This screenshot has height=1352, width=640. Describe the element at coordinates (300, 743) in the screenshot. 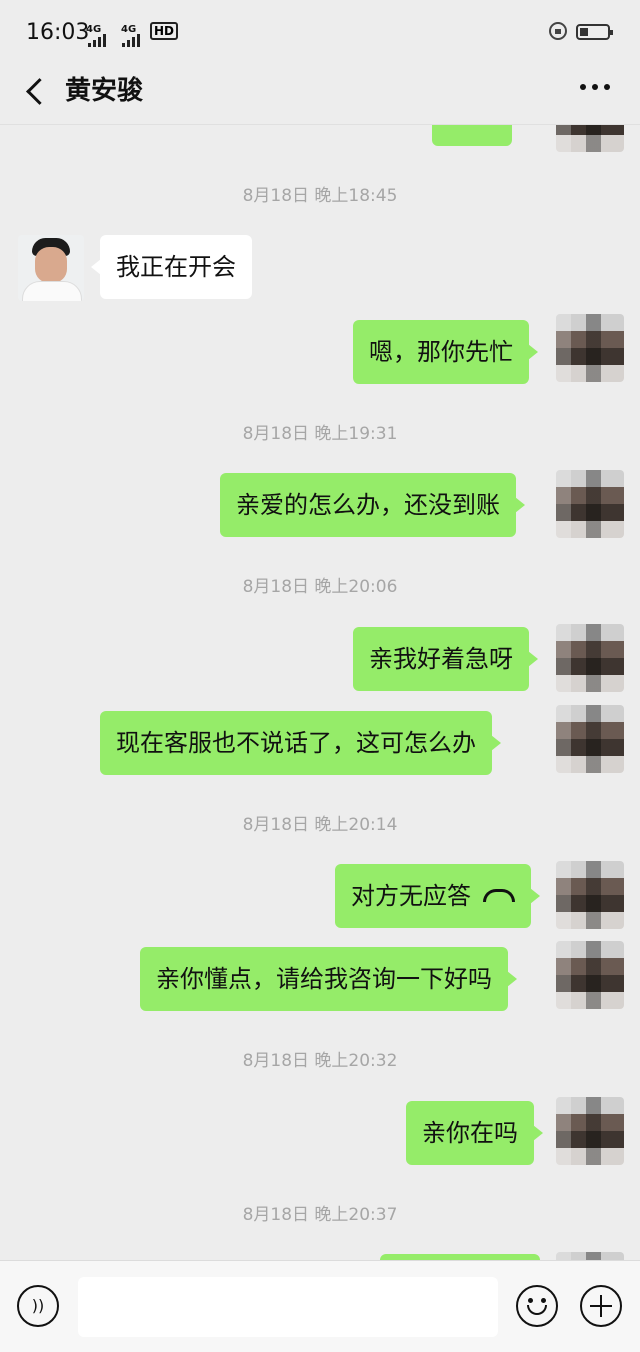

I see `message-bubble-outgoing: 现在客服也不说话了，这可怎么办` at that location.